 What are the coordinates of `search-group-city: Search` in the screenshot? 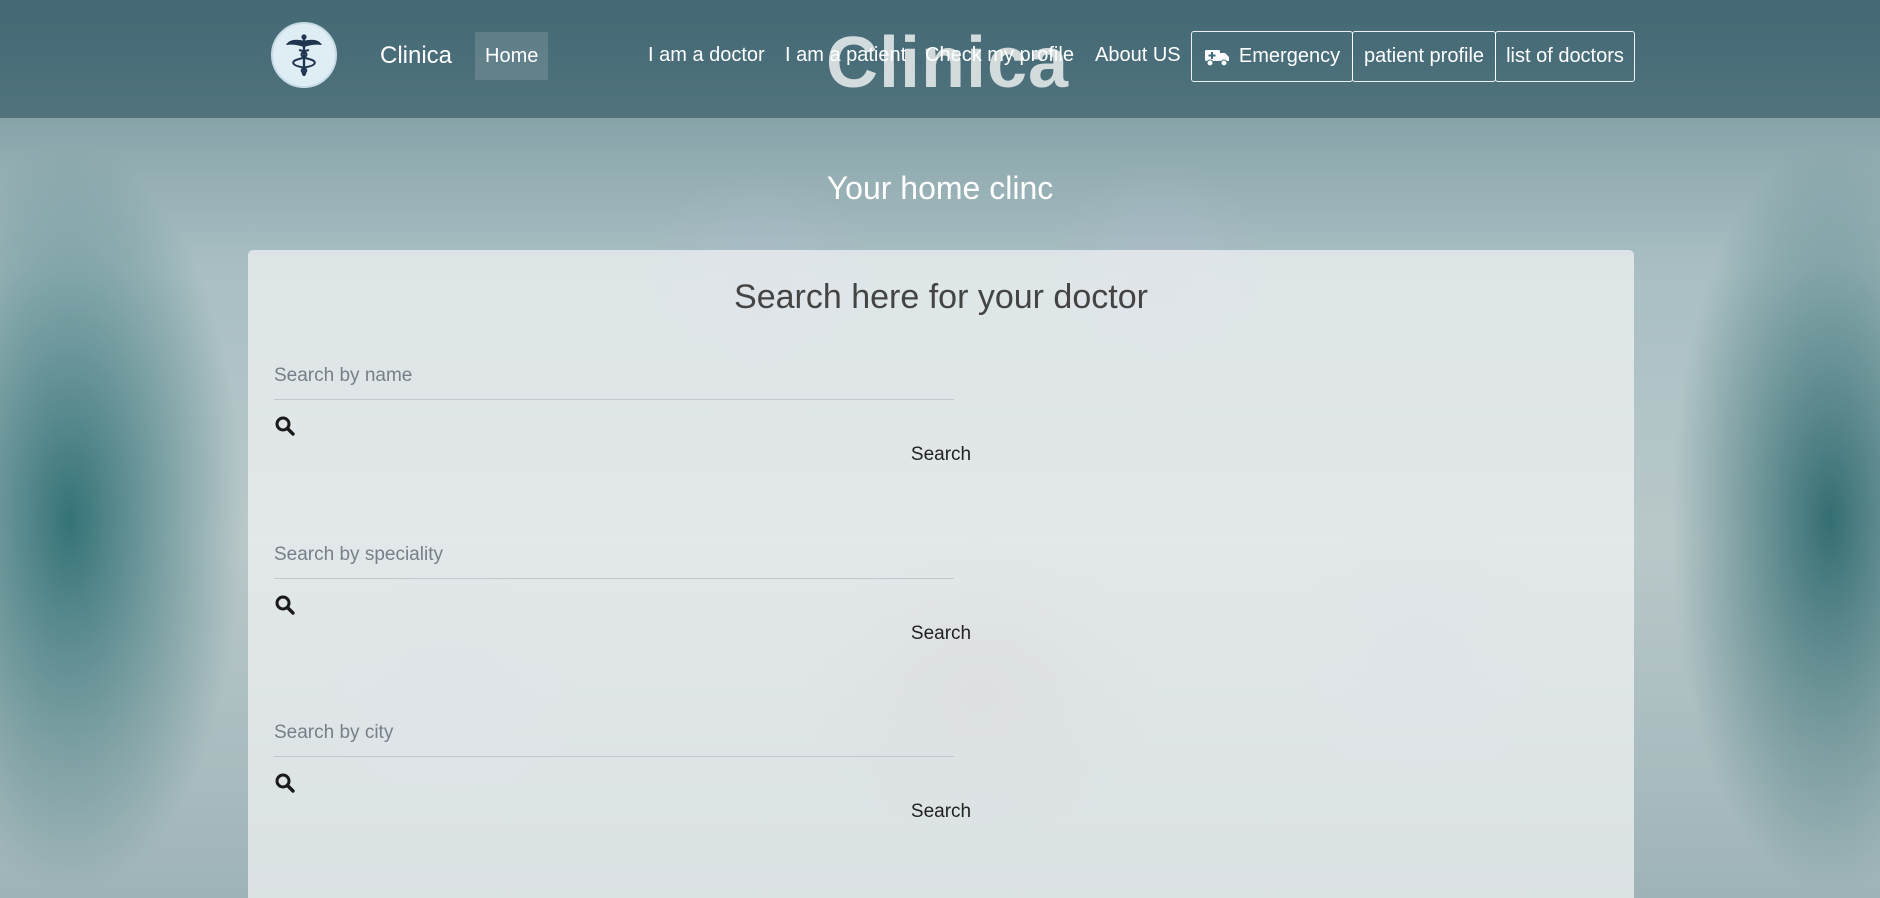 It's located at (941, 774).